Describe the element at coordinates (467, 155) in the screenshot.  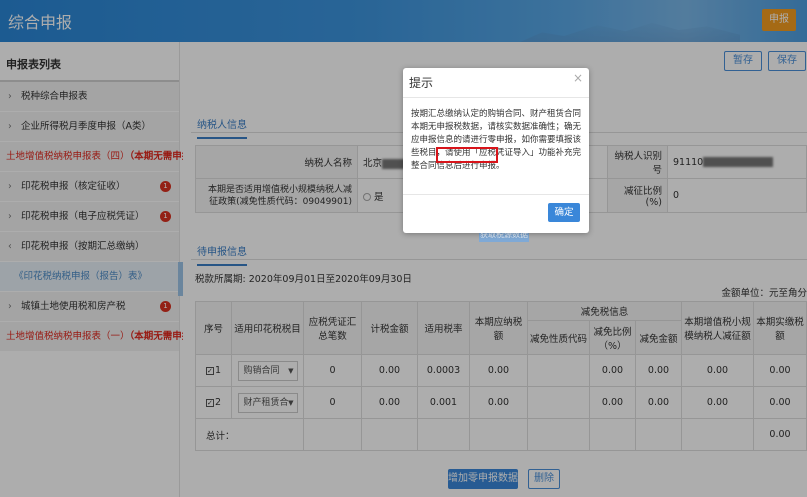
I see `highlight-box` at that location.